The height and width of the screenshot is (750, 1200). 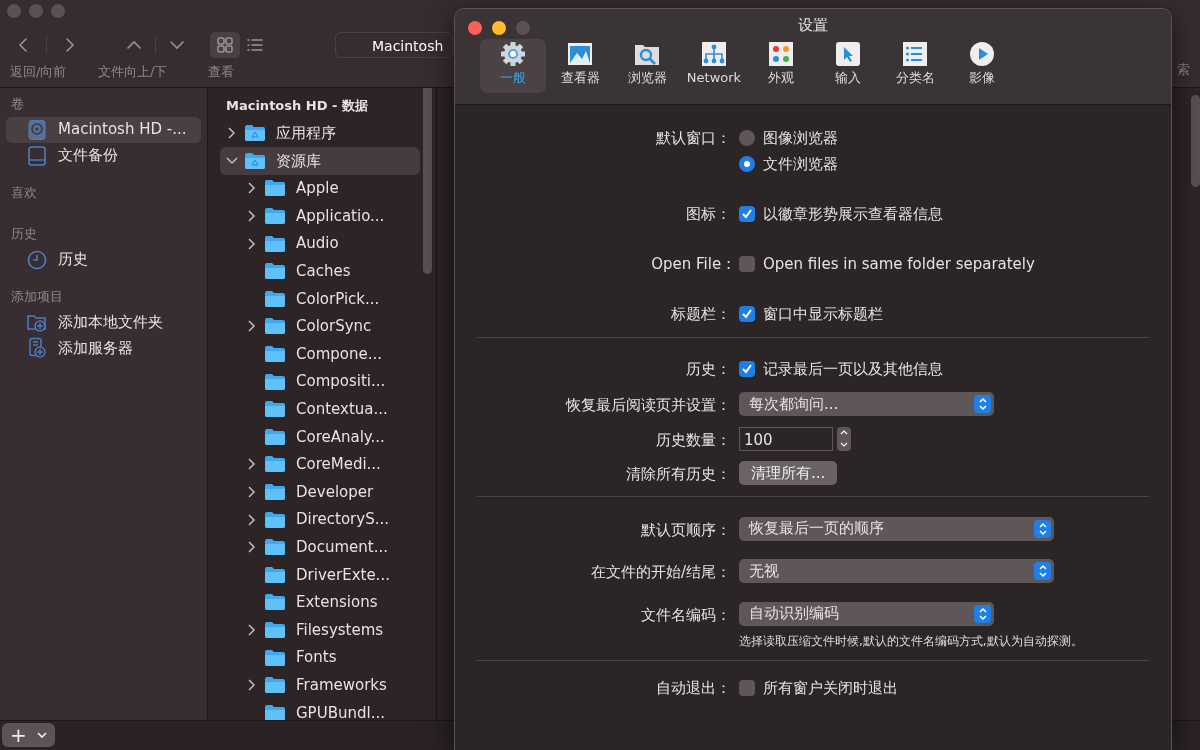 What do you see at coordinates (103, 259) in the screenshot?
I see `sidebar-item: 历史` at bounding box center [103, 259].